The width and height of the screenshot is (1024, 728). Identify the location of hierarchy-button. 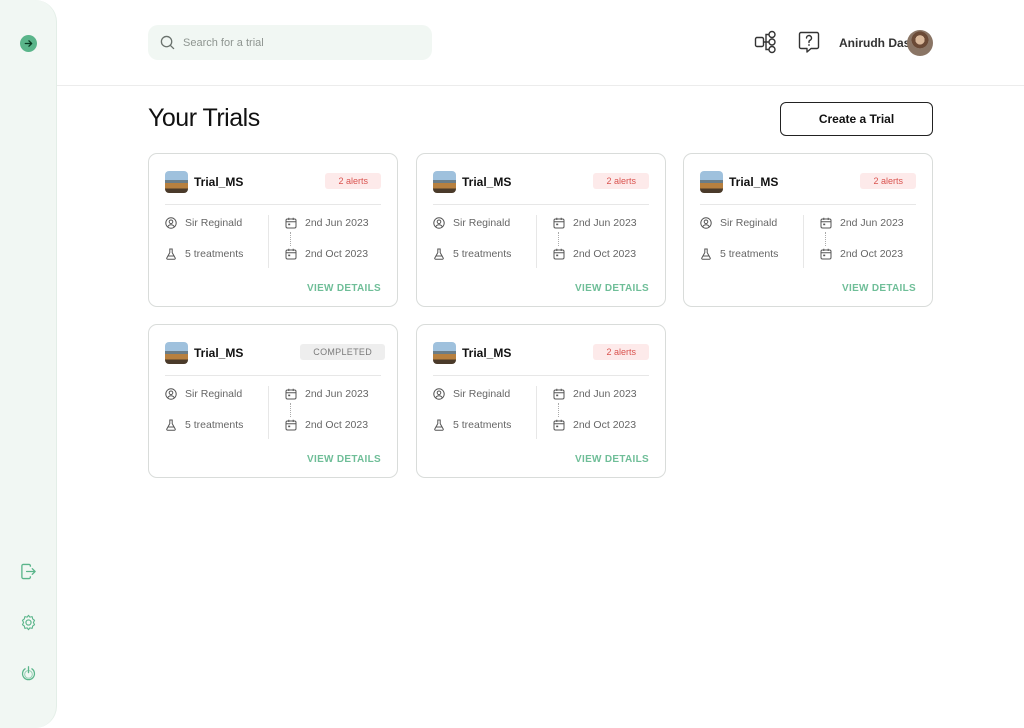
(766, 42).